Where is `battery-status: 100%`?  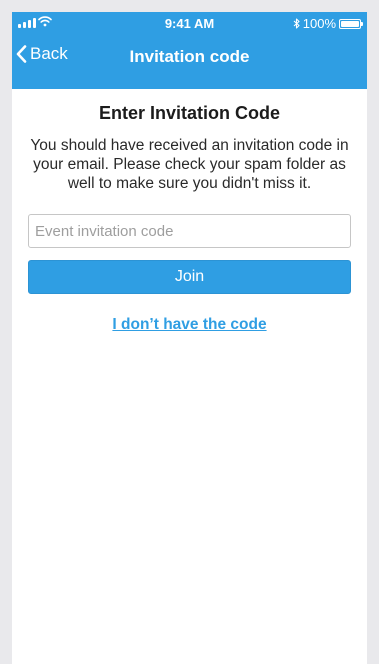
battery-status: 100% is located at coordinates (328, 23).